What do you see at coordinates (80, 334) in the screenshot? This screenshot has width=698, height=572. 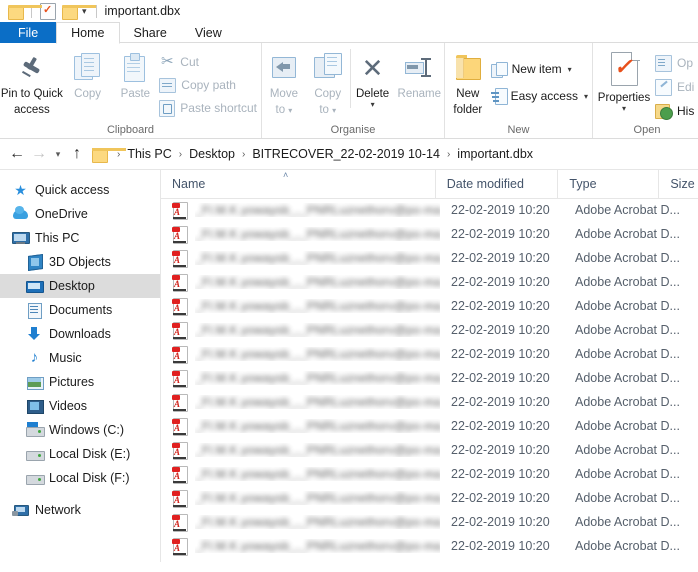 I see `sidebar-item-downloads: Downloads` at bounding box center [80, 334].